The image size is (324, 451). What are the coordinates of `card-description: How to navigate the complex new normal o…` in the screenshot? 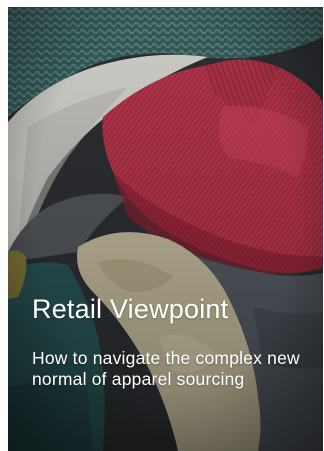 It's located at (166, 368).